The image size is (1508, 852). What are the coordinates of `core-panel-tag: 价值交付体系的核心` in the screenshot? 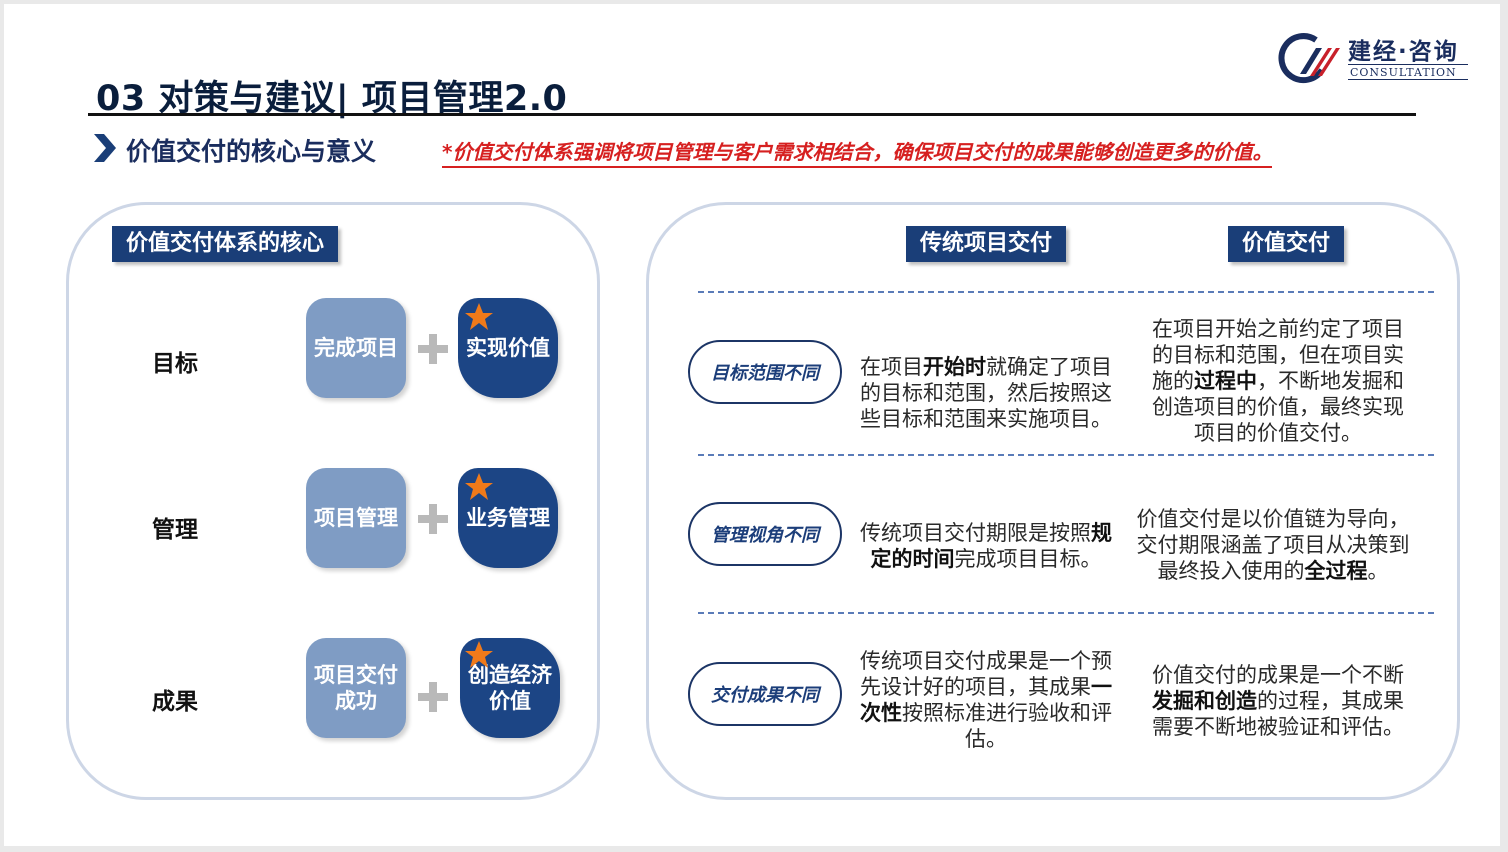 It's located at (225, 244).